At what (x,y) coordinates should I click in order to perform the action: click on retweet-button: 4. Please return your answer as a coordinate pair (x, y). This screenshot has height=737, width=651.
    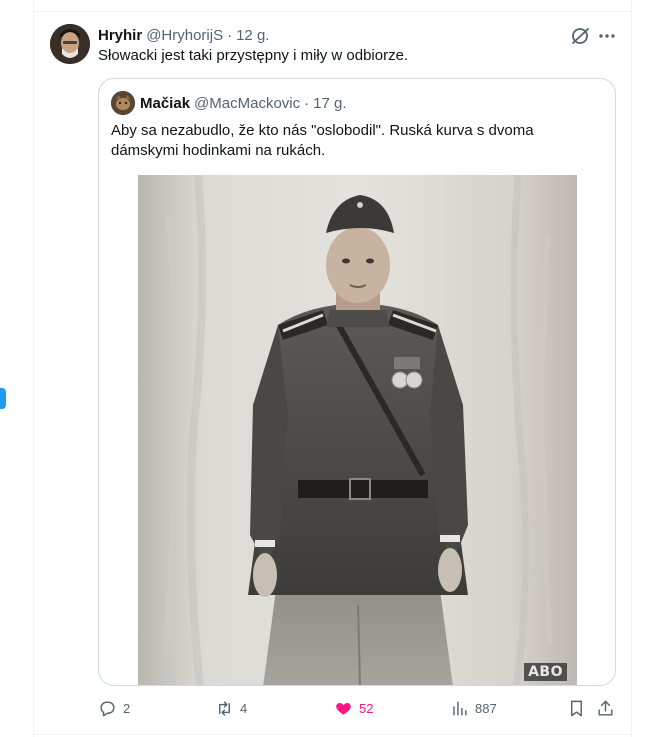
    Looking at the image, I should click on (231, 708).